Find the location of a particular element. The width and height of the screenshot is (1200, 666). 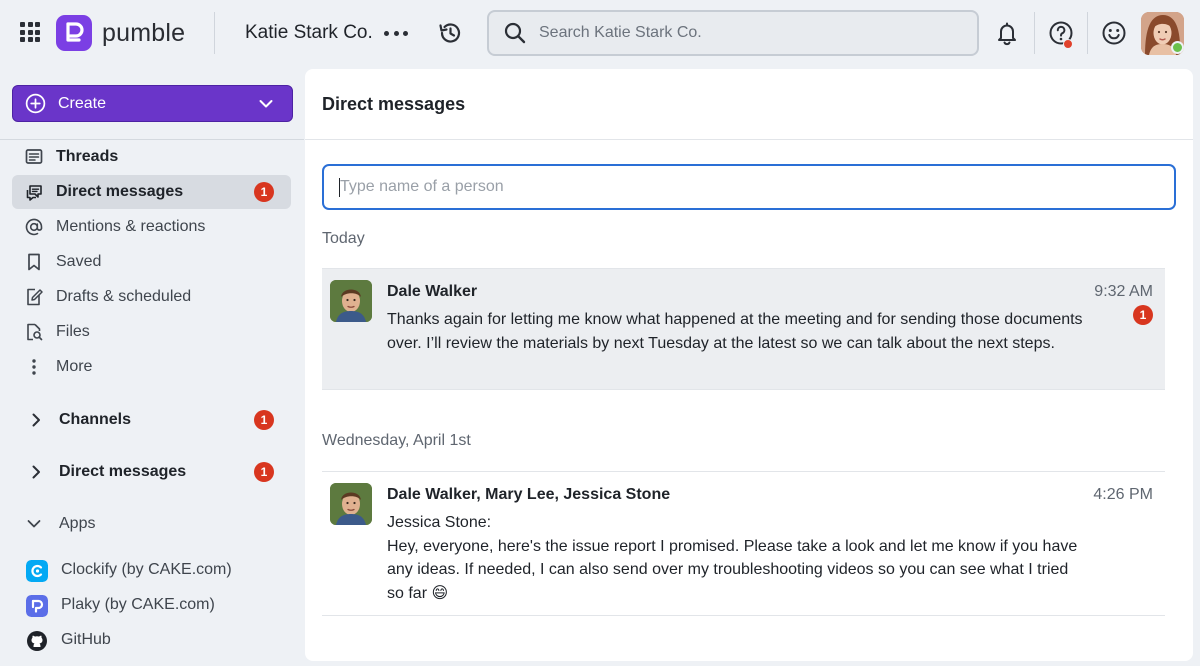

app-item-github: GitHub is located at coordinates (151, 640).